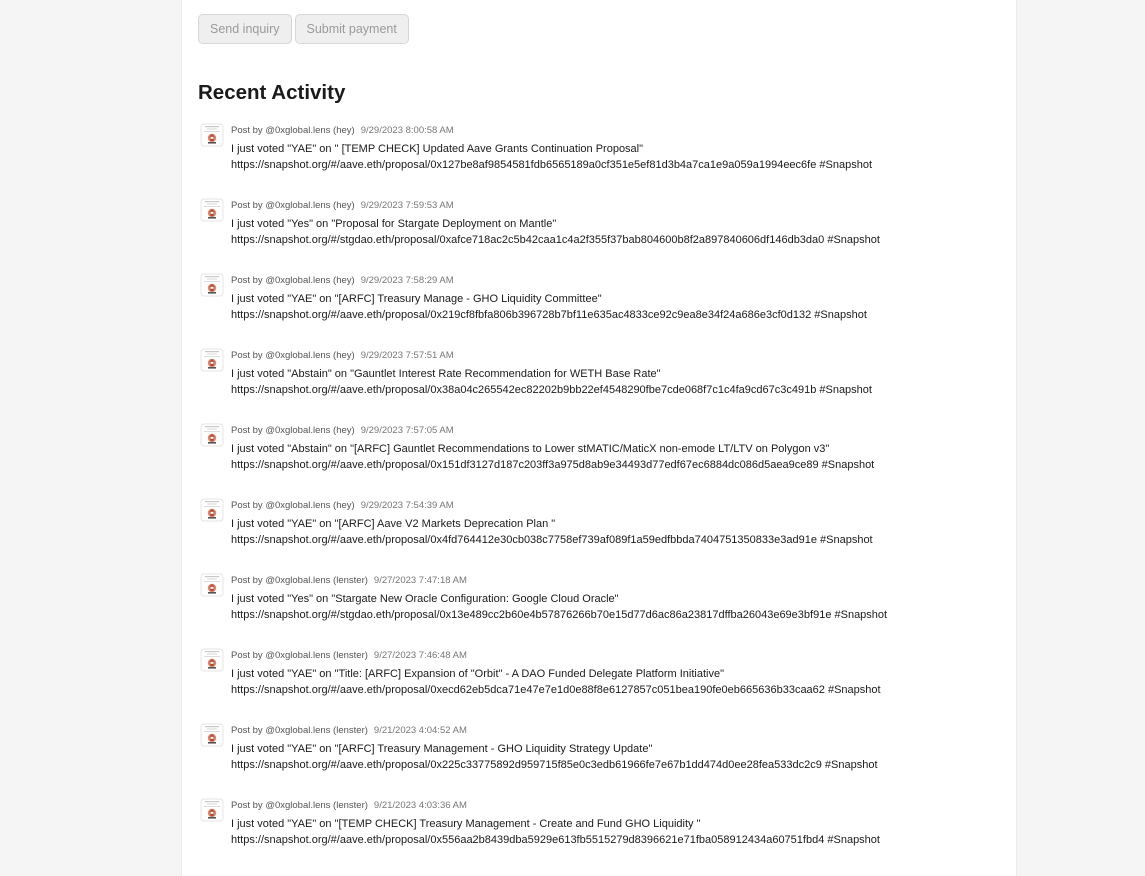  What do you see at coordinates (407, 205) in the screenshot?
I see `post-timestamp: 9/29/2023 7:59:53 AM` at bounding box center [407, 205].